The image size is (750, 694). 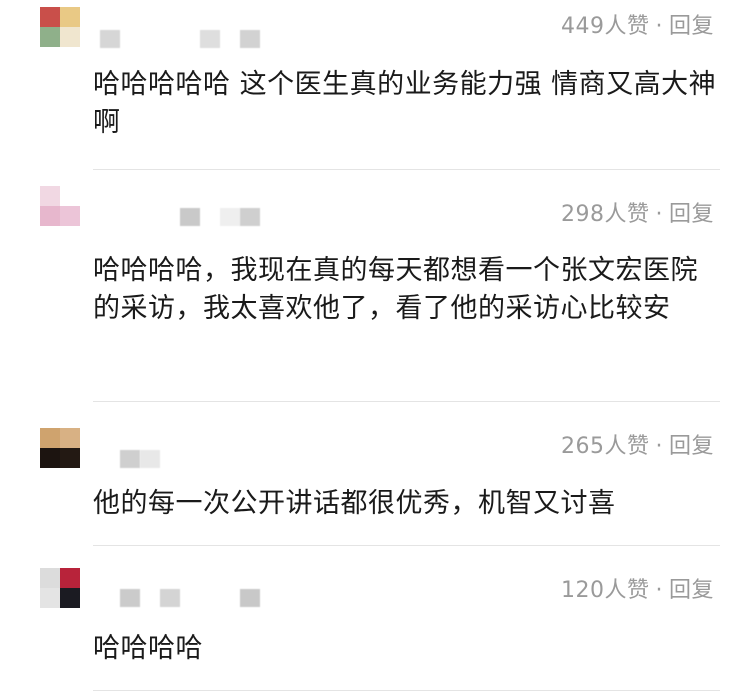 I want to click on divider, so click(x=406, y=690).